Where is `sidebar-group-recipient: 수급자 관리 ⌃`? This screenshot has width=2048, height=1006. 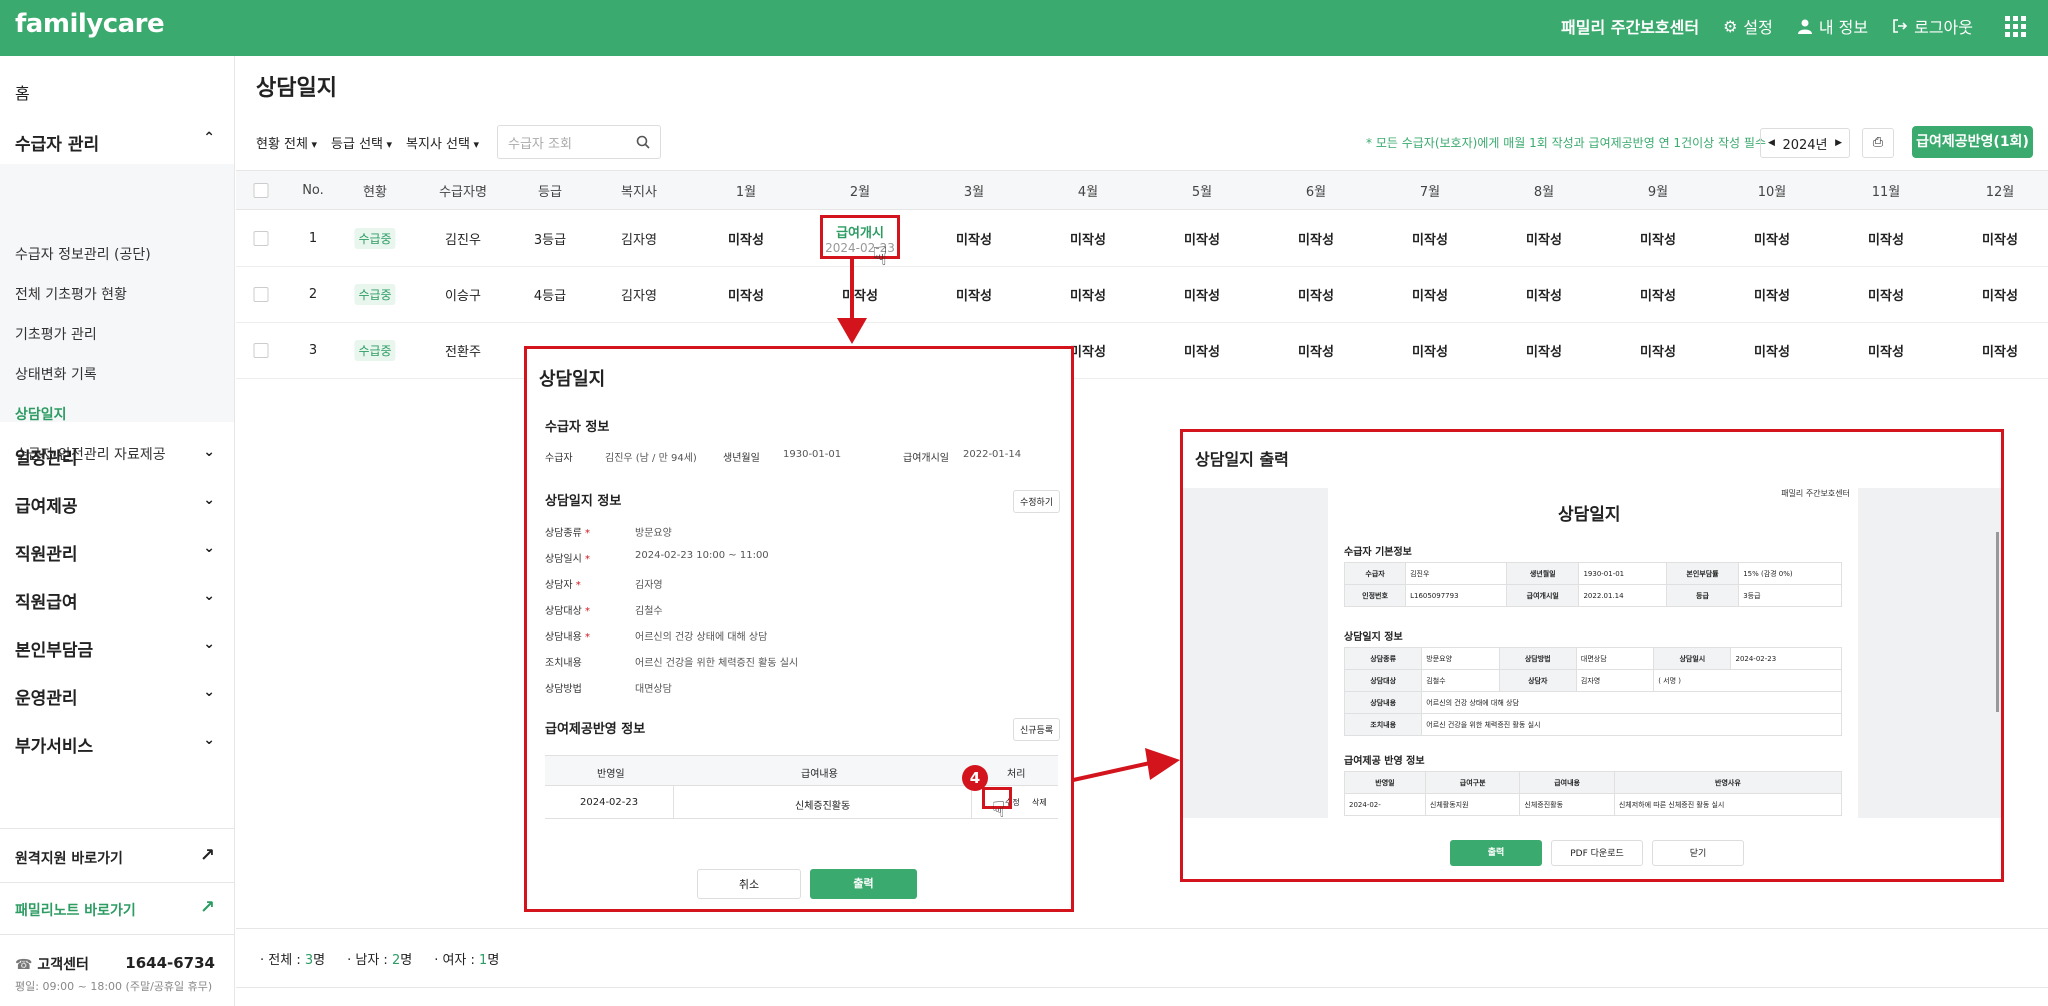
sidebar-group-recipient: 수급자 관리 ⌃ is located at coordinates (115, 142).